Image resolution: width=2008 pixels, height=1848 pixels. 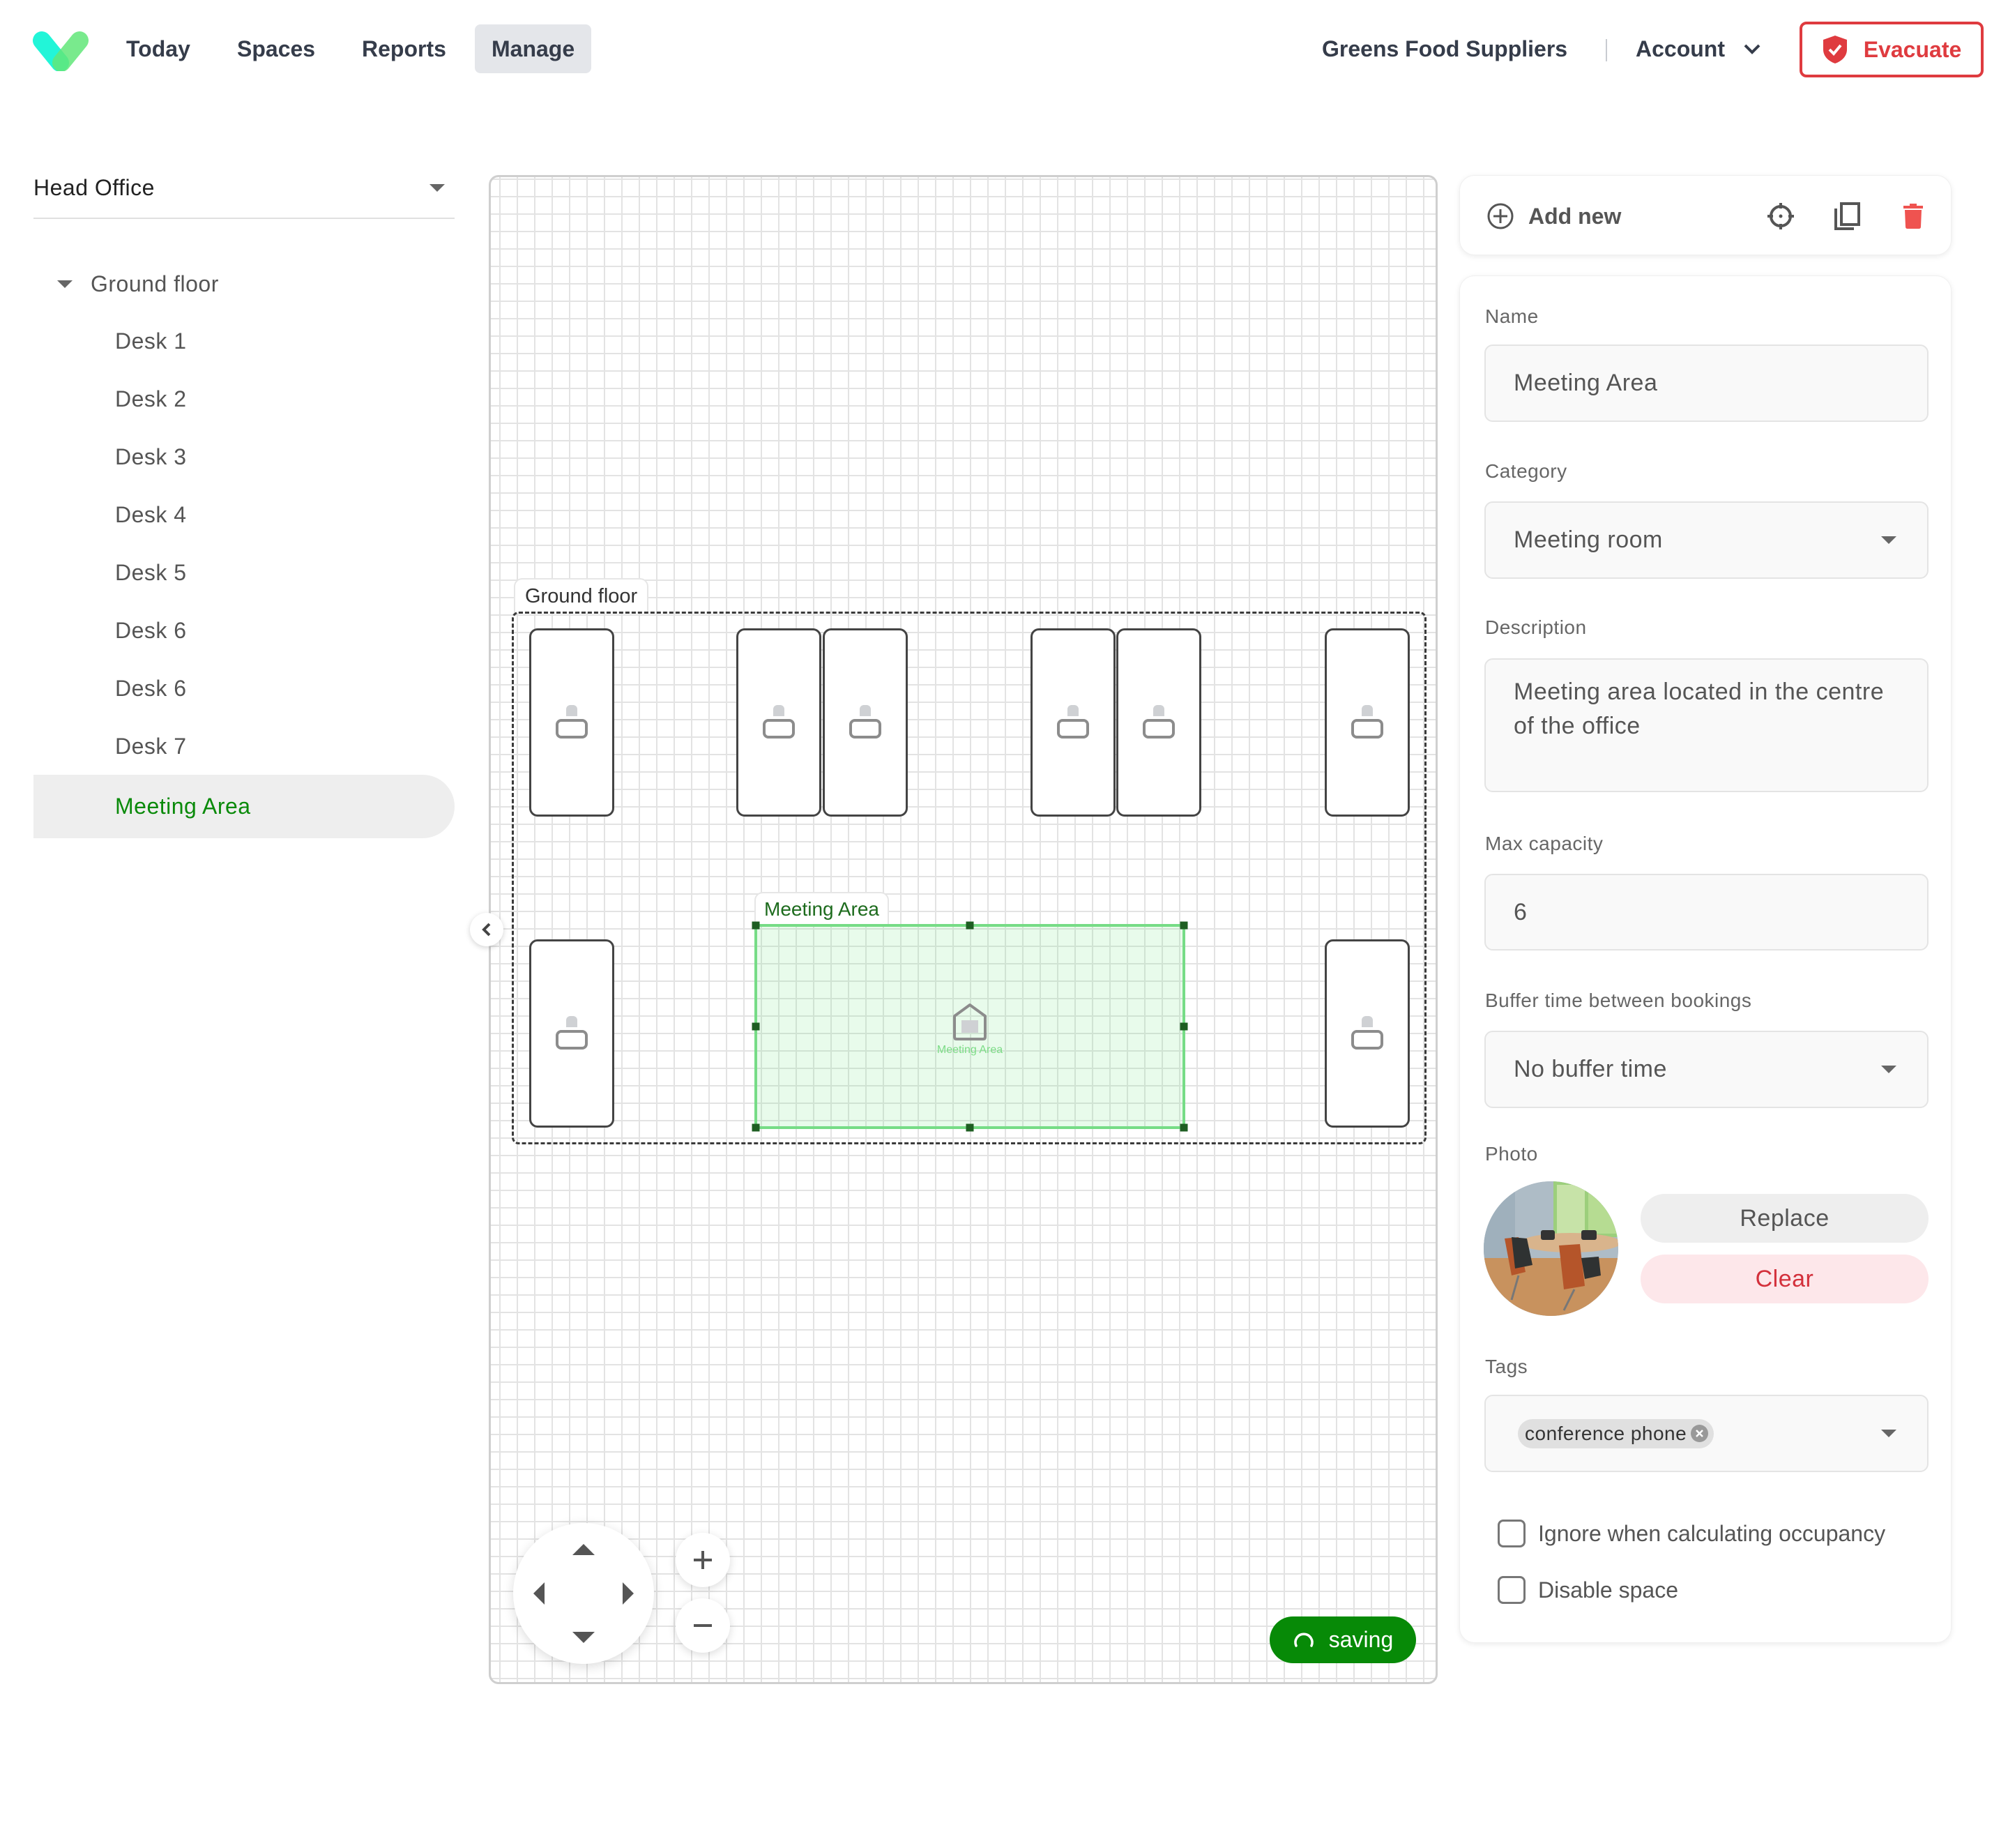 I want to click on nav-reports: Reports, so click(x=404, y=48).